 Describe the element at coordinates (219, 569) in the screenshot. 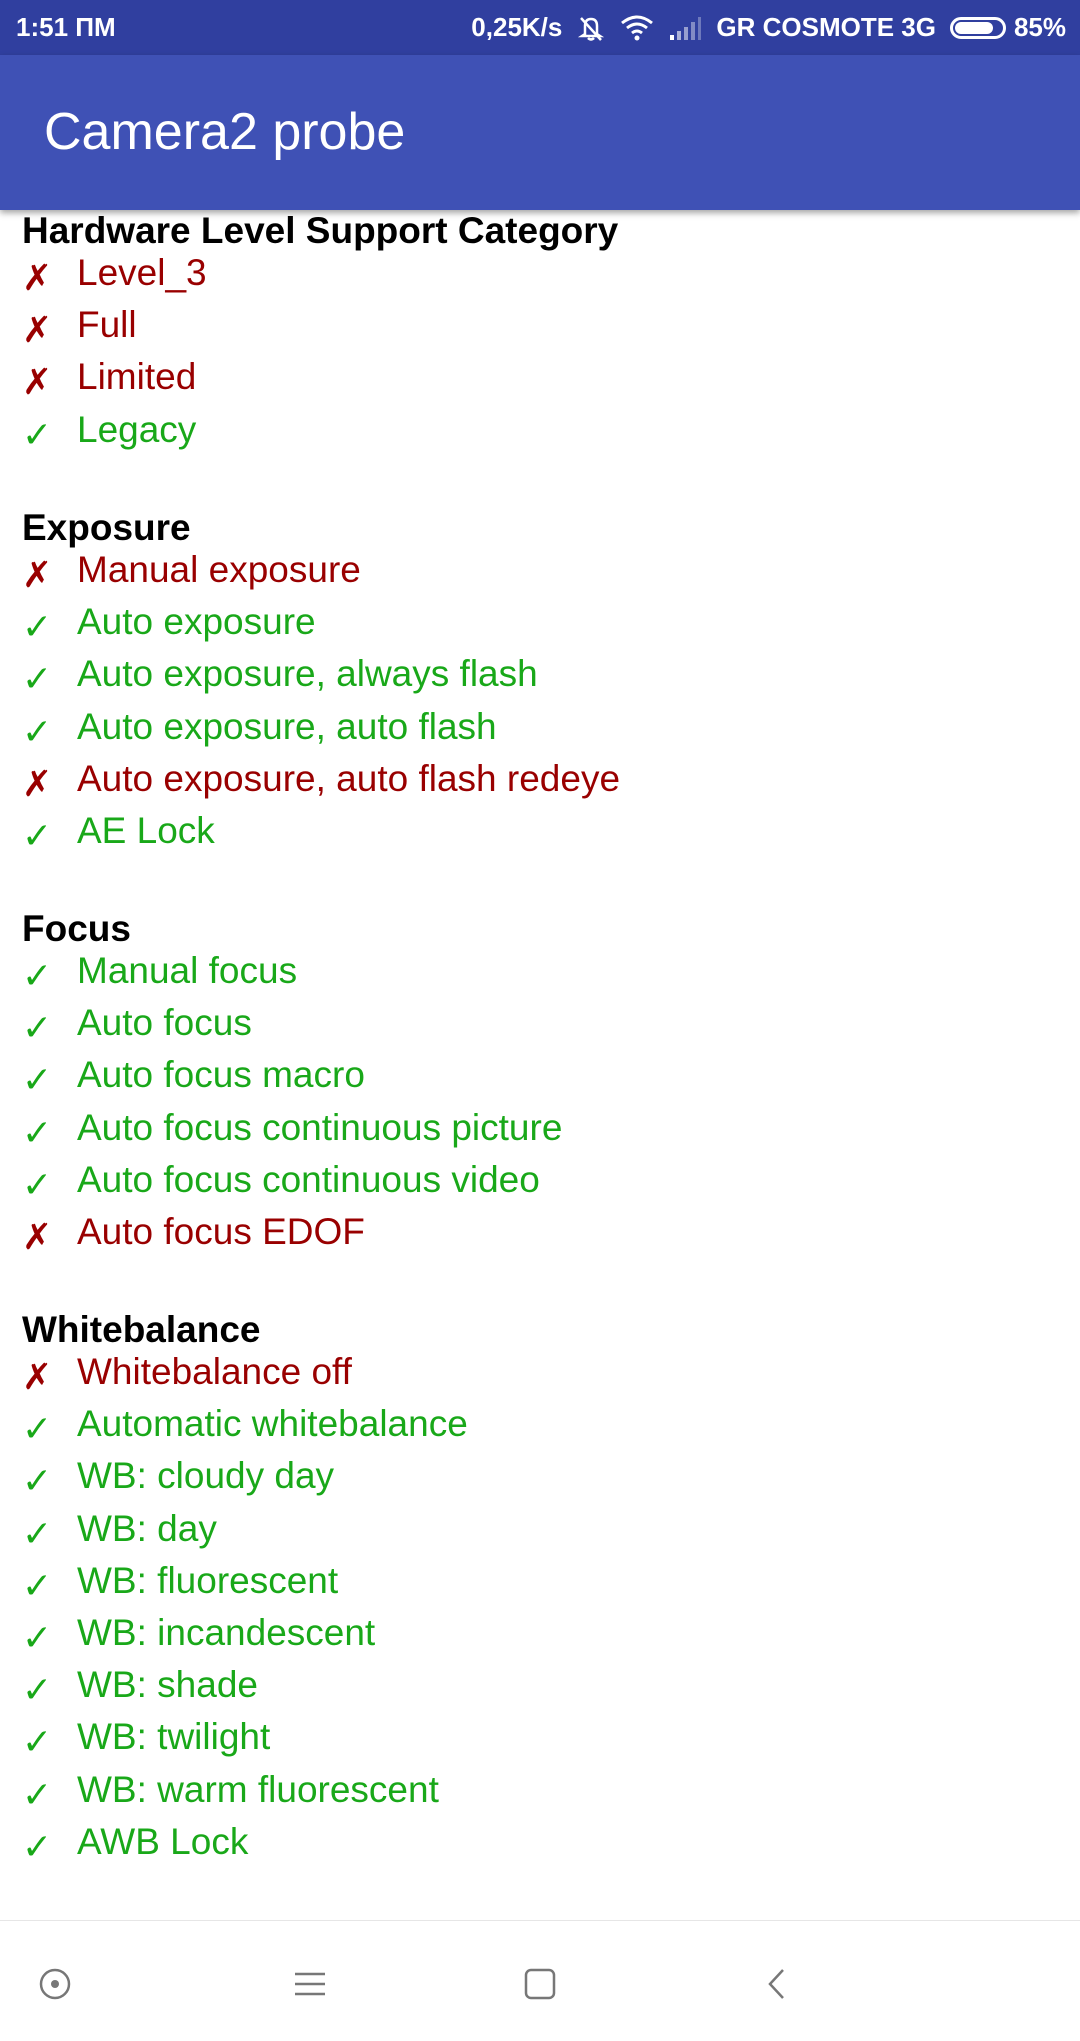

I see `capability-label: Manual exposure` at that location.